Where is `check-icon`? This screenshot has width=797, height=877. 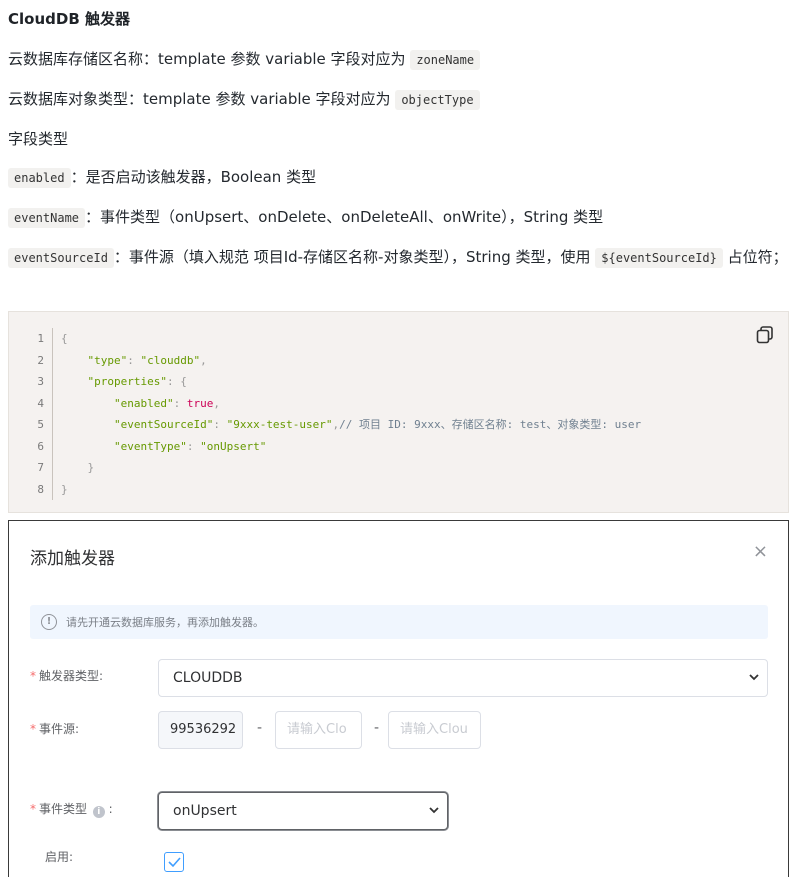 check-icon is located at coordinates (174, 862).